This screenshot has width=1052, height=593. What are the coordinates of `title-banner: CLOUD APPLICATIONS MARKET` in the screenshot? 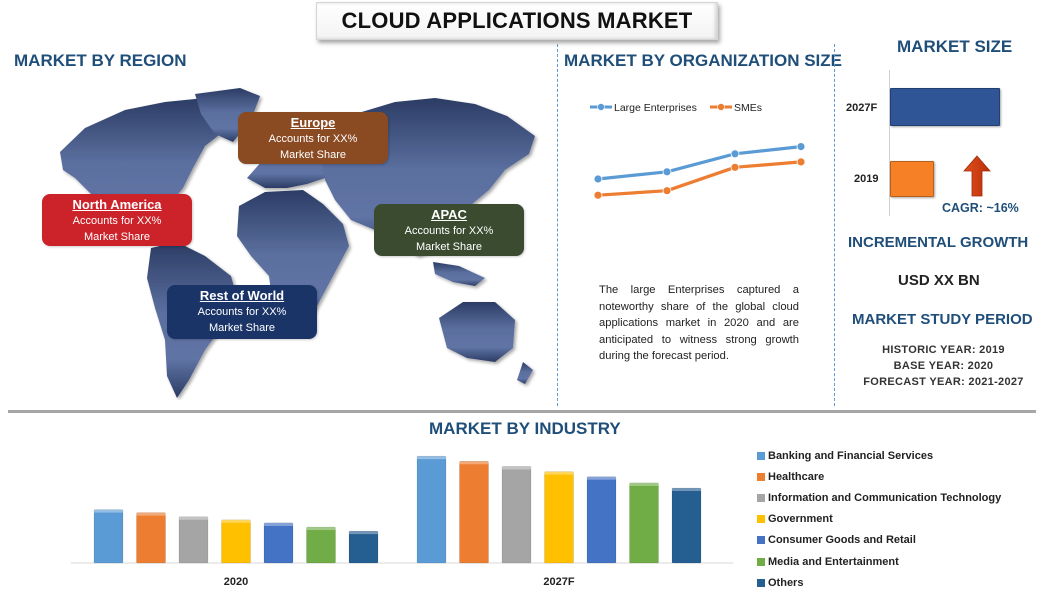 It's located at (517, 21).